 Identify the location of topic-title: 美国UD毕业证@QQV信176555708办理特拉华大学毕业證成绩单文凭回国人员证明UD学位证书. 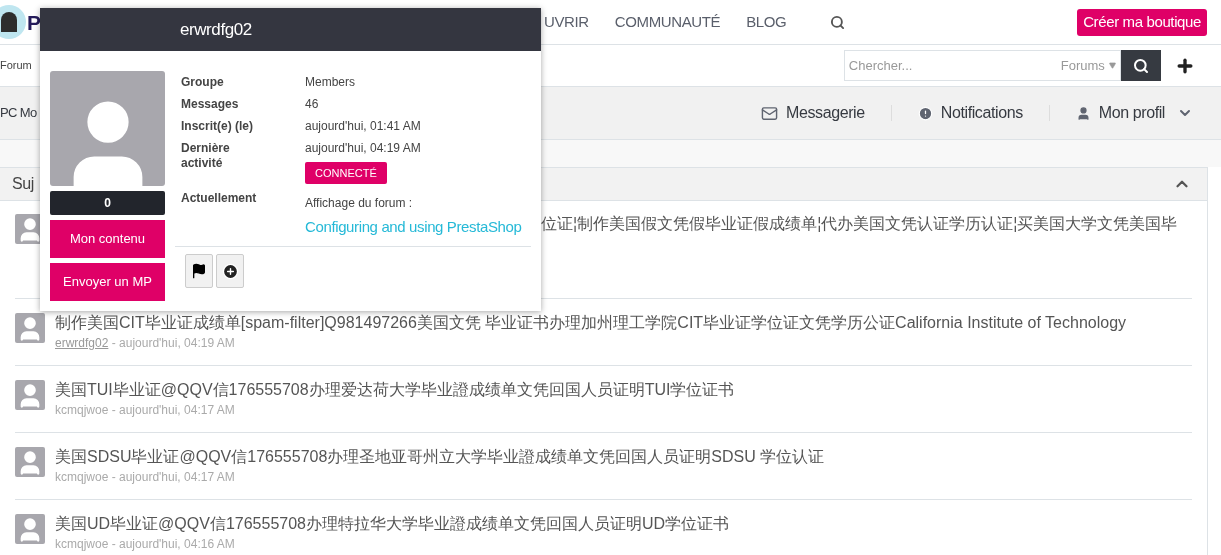
(392, 524).